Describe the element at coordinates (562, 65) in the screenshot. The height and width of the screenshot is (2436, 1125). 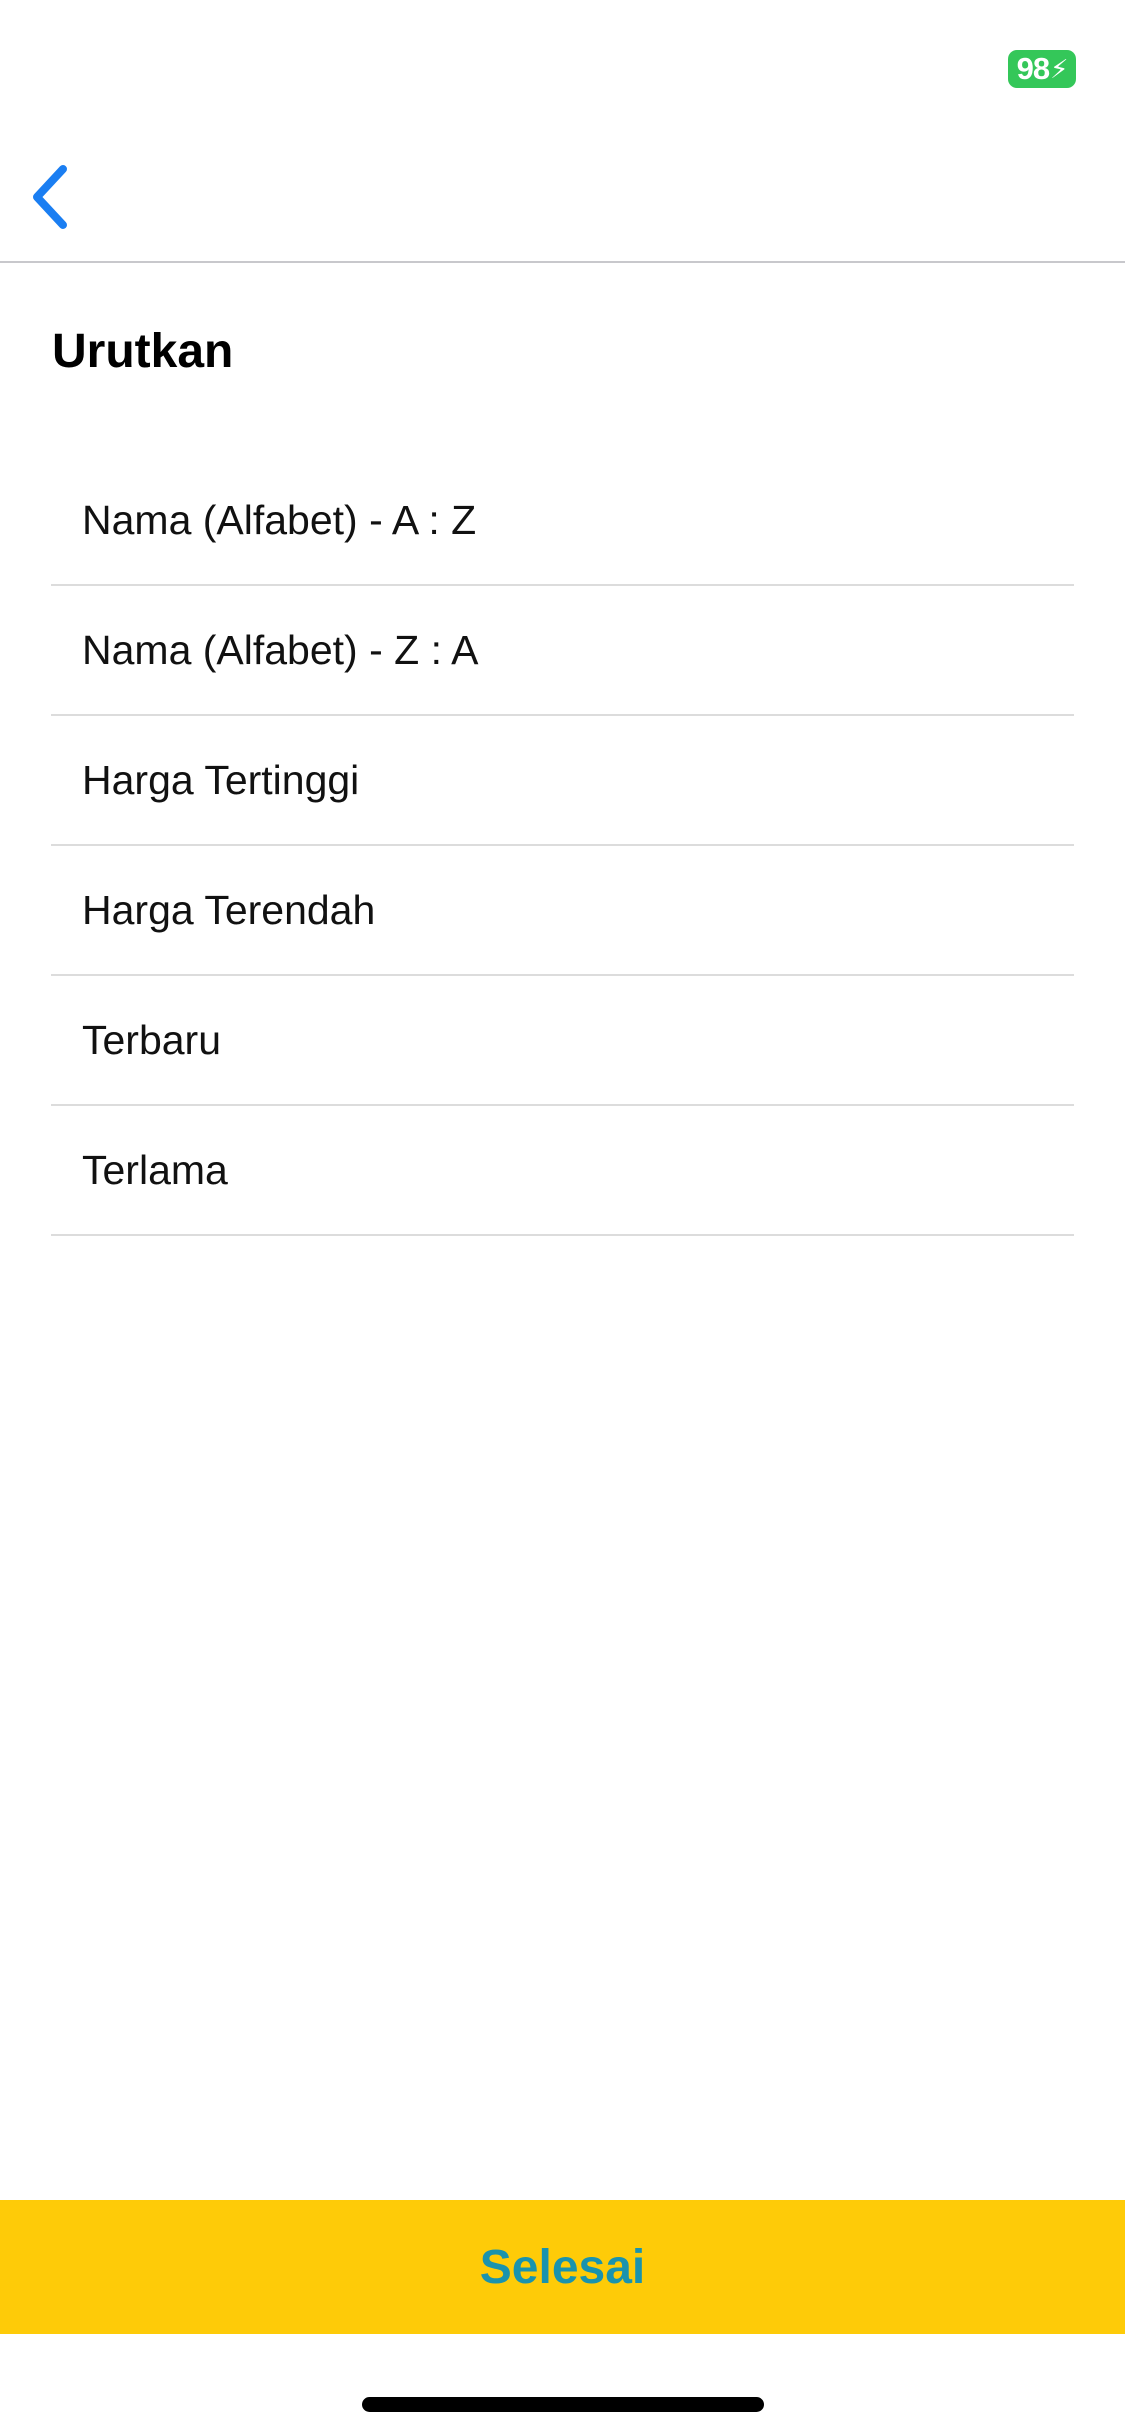
I see `status-bar: 98 ⚡︎` at that location.